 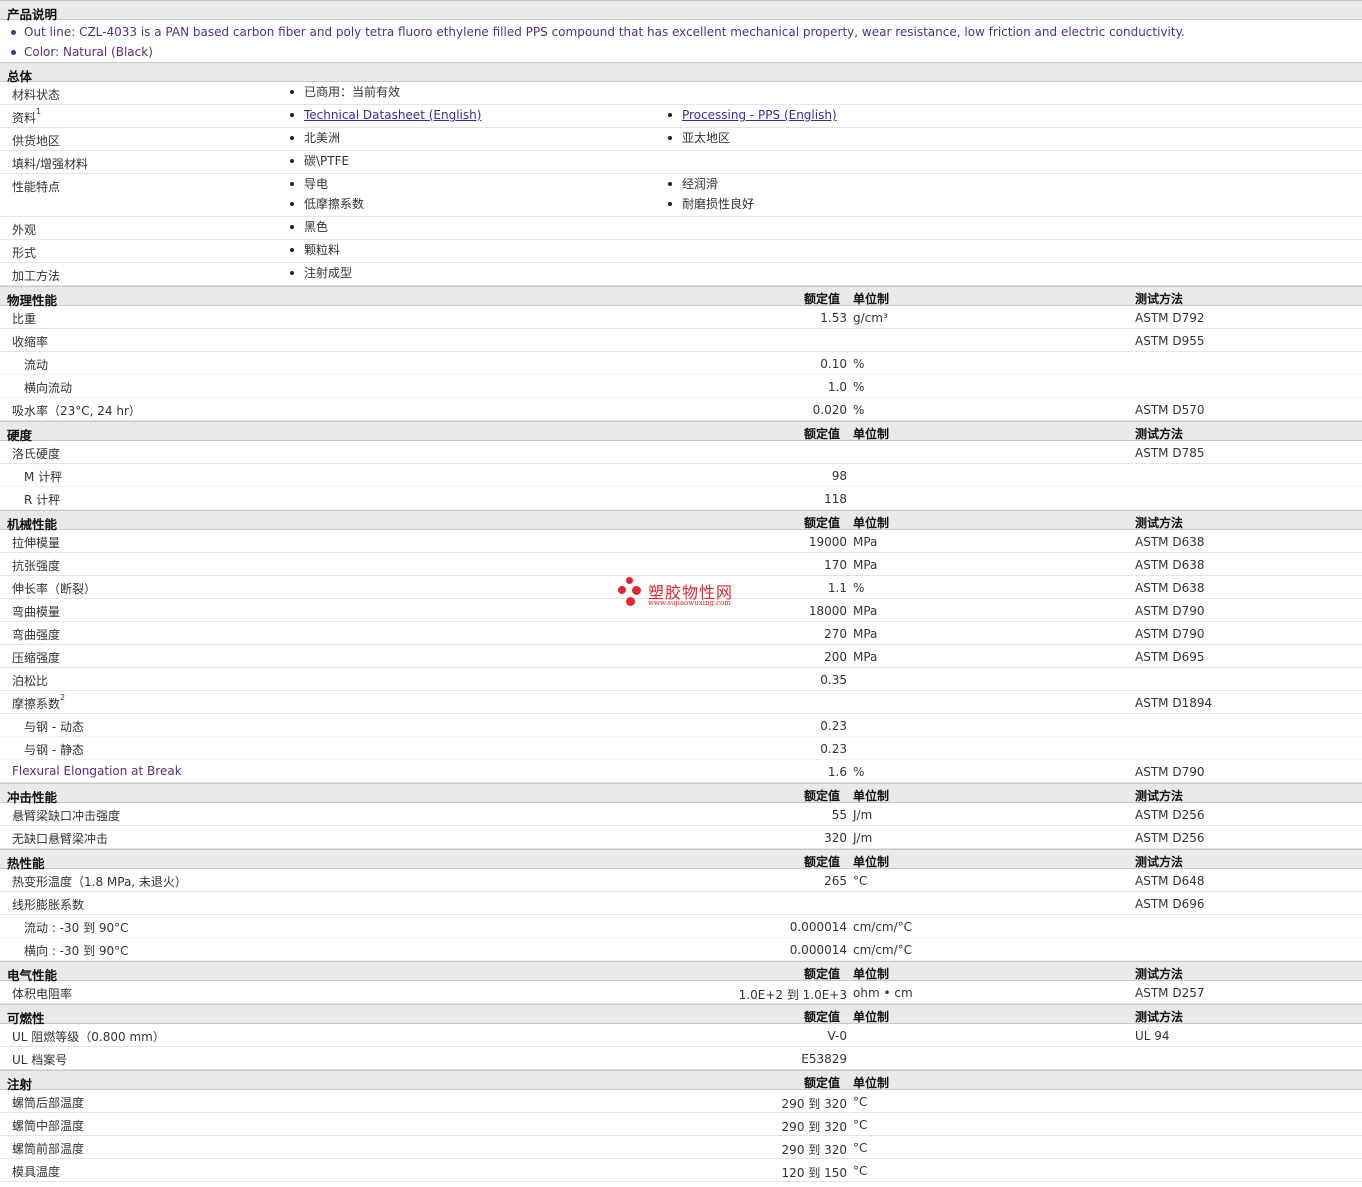 I want to click on general-row: 加工方法 注射成型, so click(x=681, y=274).